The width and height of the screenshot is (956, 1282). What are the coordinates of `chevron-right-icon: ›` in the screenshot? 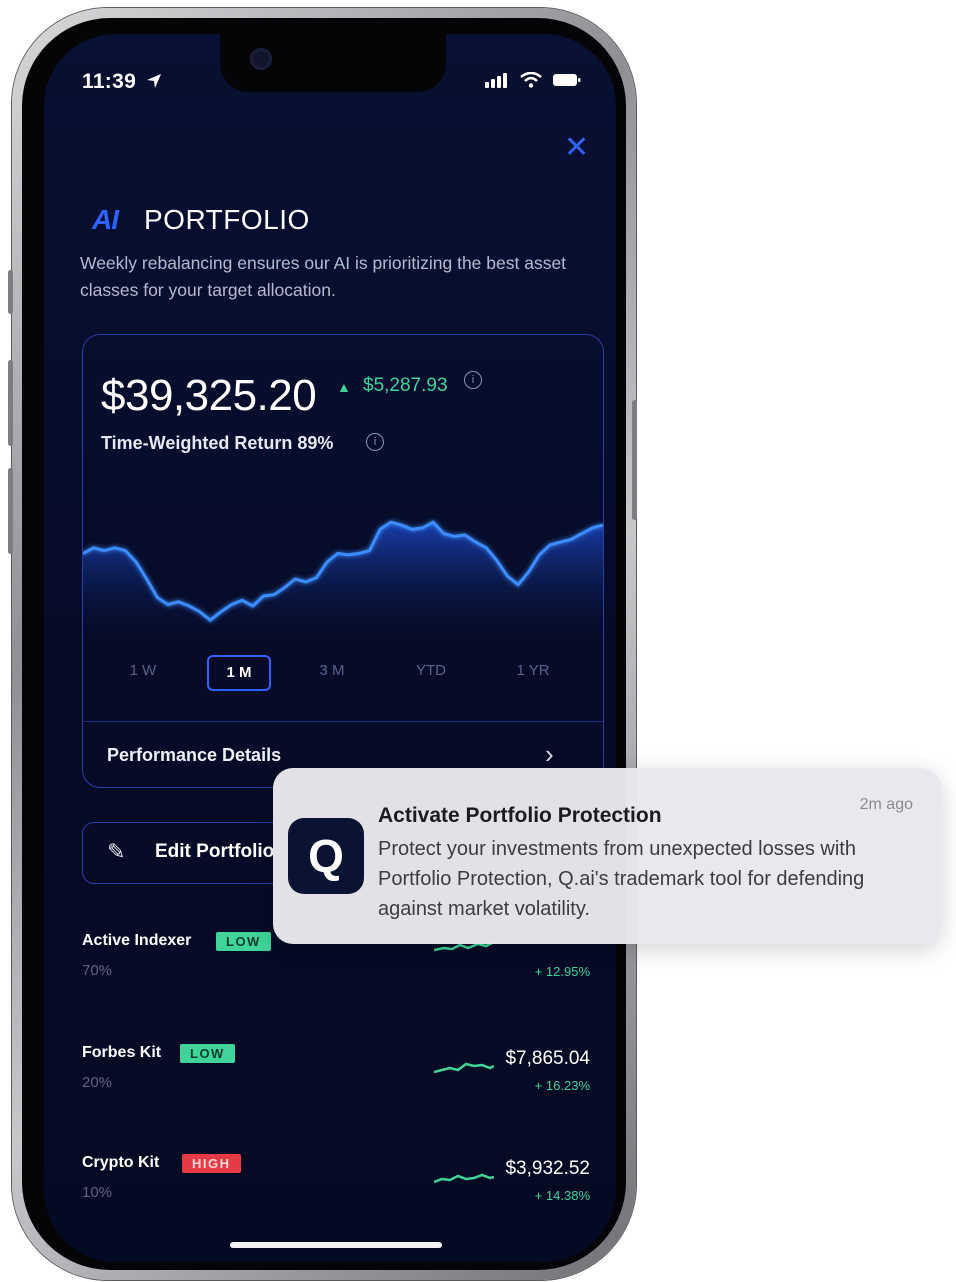 It's located at (549, 754).